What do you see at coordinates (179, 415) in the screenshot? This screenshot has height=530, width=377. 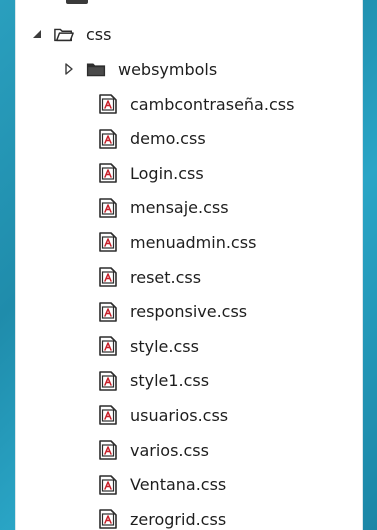 I see `tree-item-label: usuarios.css` at bounding box center [179, 415].